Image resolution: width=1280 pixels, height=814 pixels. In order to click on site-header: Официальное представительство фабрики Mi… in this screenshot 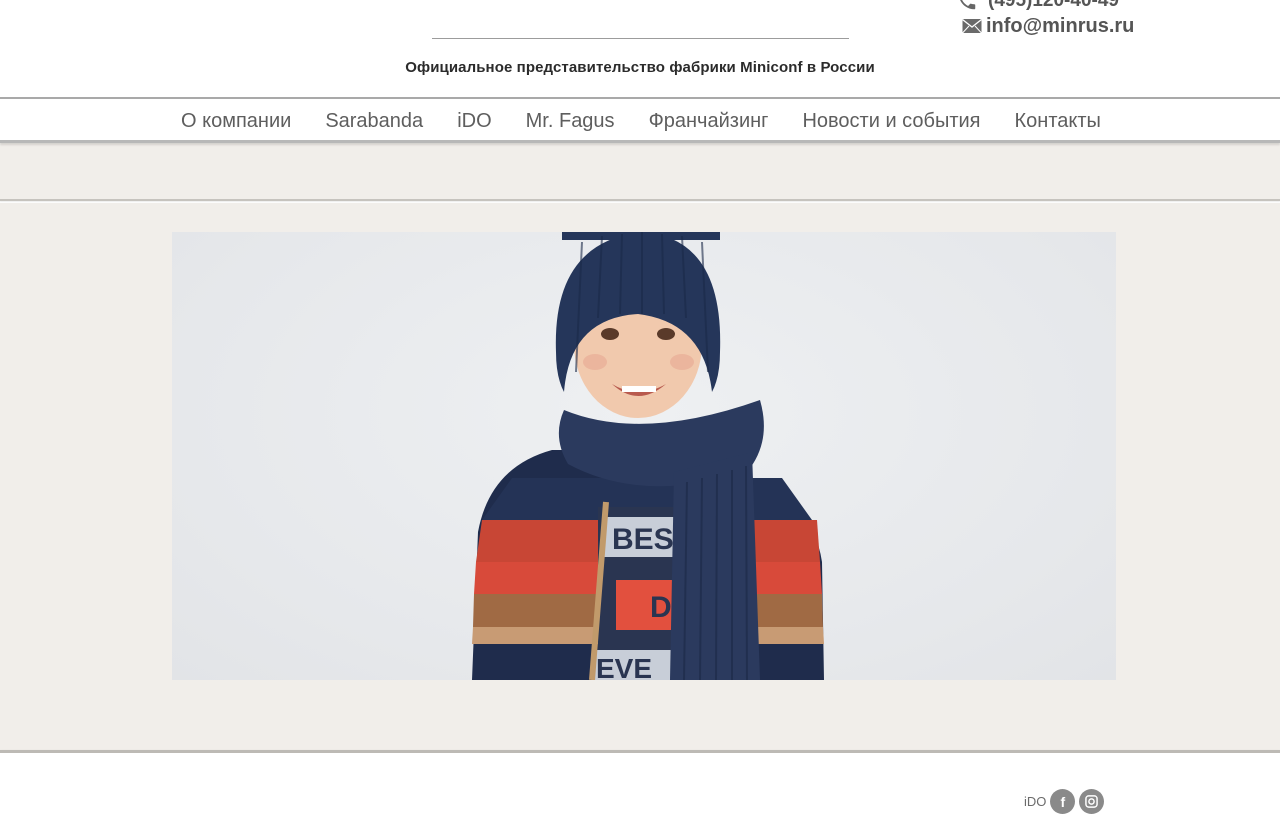, I will do `click(640, 48)`.